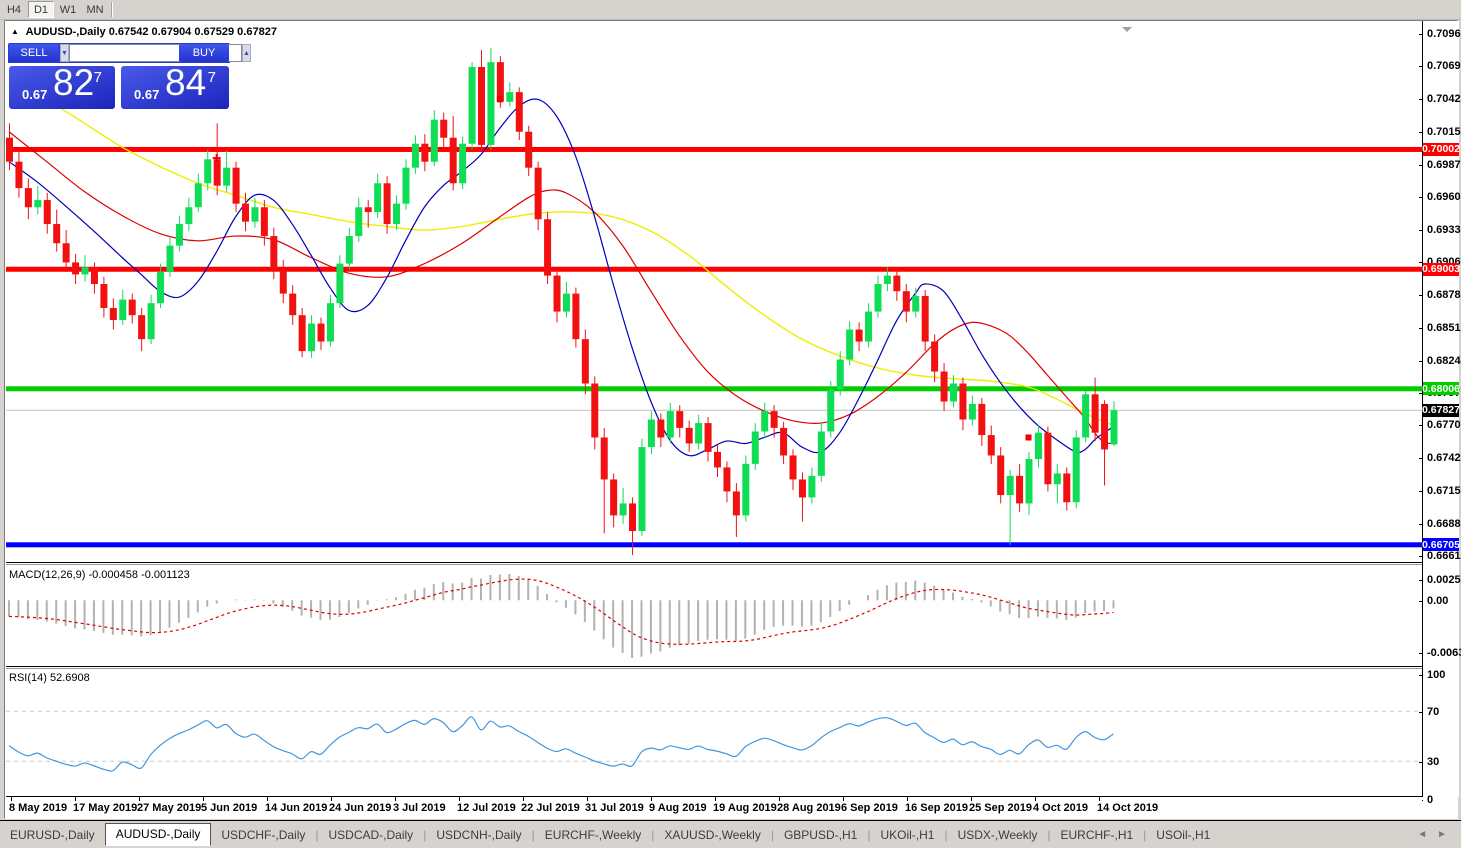 The height and width of the screenshot is (848, 1461). What do you see at coordinates (1438, 601) in the screenshot?
I see `macd-tick: 0.00` at bounding box center [1438, 601].